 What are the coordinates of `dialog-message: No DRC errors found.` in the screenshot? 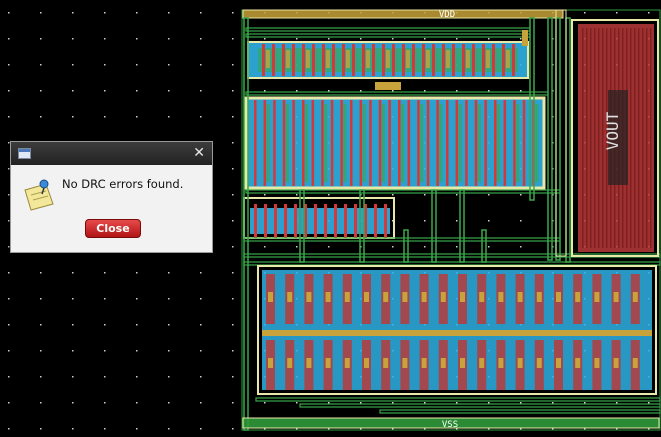 It's located at (123, 184).